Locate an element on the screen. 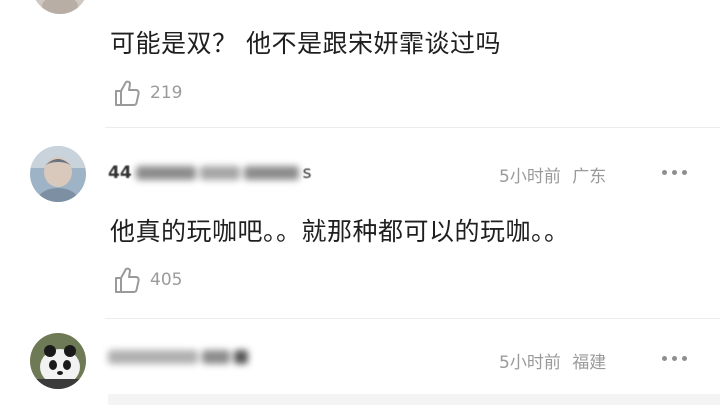 The height and width of the screenshot is (405, 720). avatar-top-partial is located at coordinates (60, 7).